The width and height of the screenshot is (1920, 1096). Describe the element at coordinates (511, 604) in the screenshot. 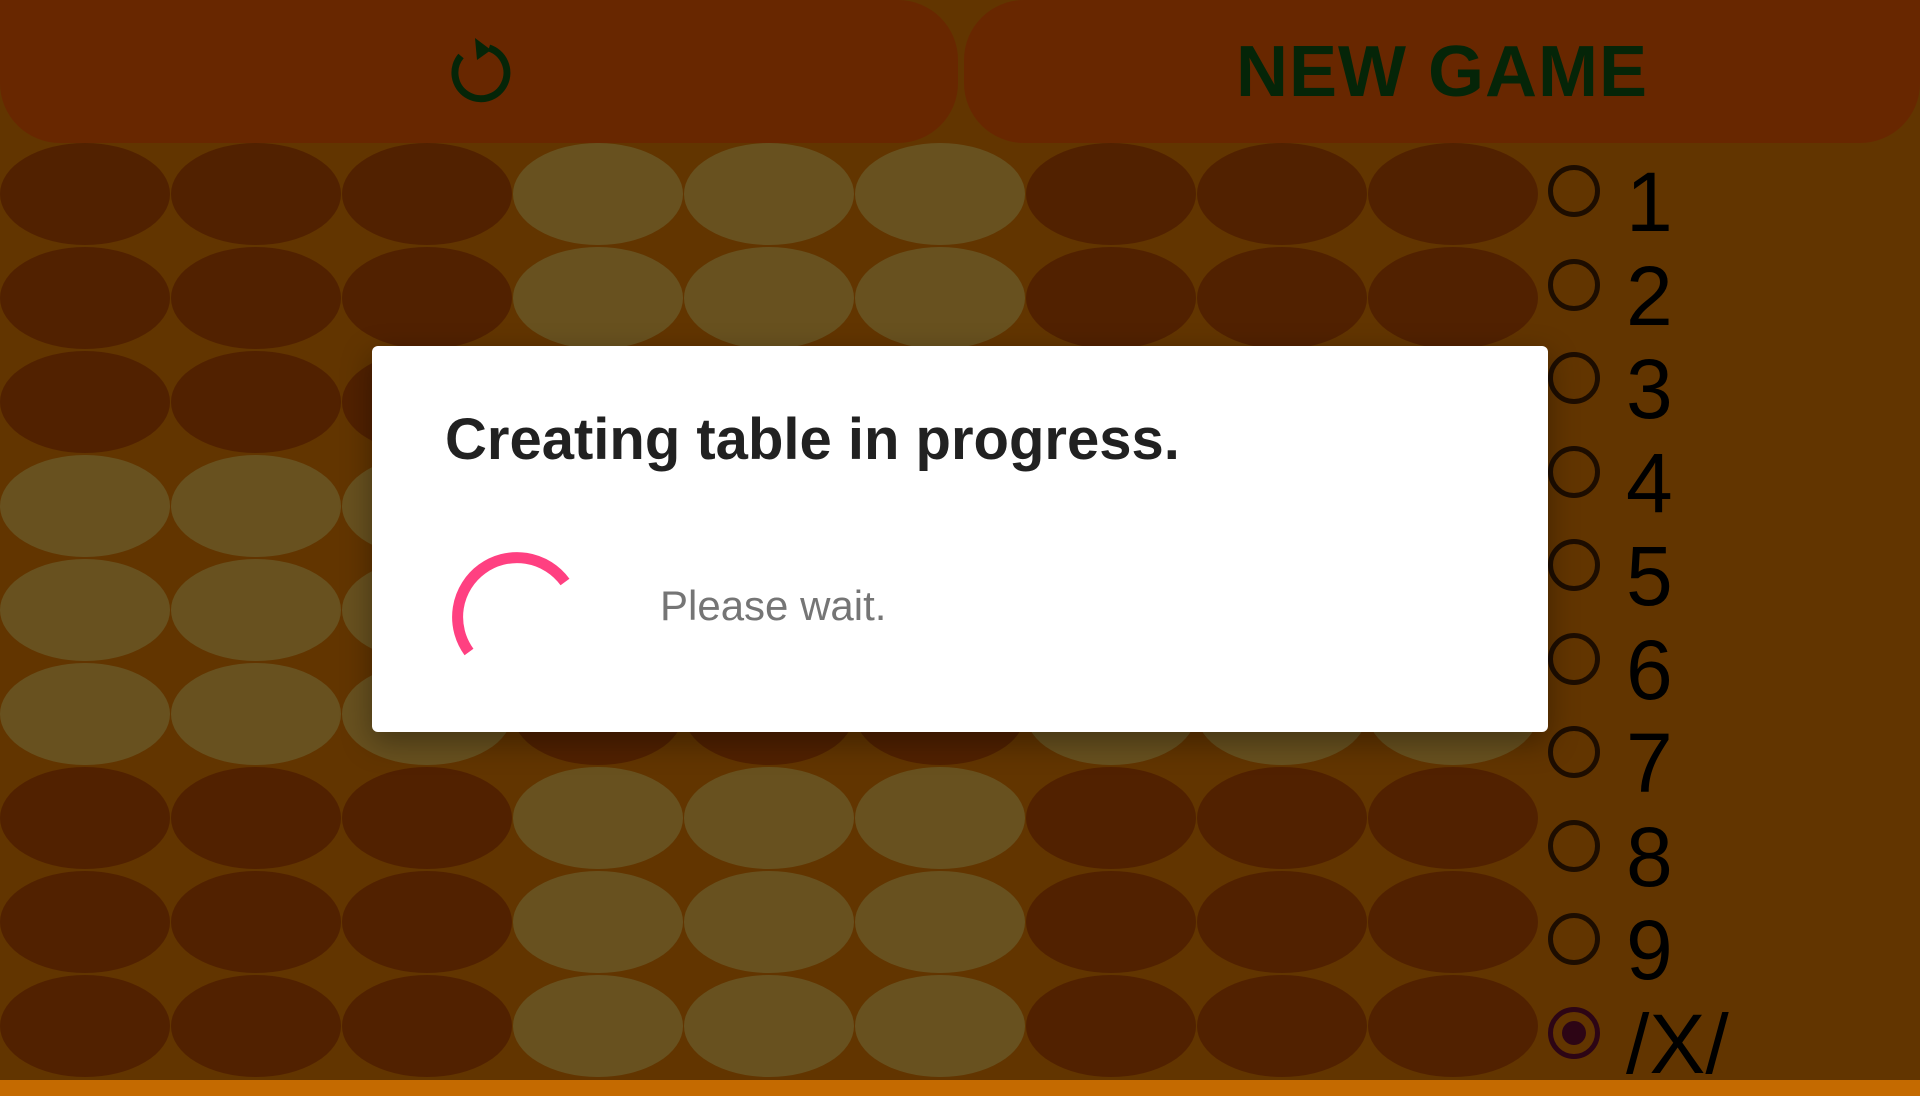

I see `spinner-icon` at that location.